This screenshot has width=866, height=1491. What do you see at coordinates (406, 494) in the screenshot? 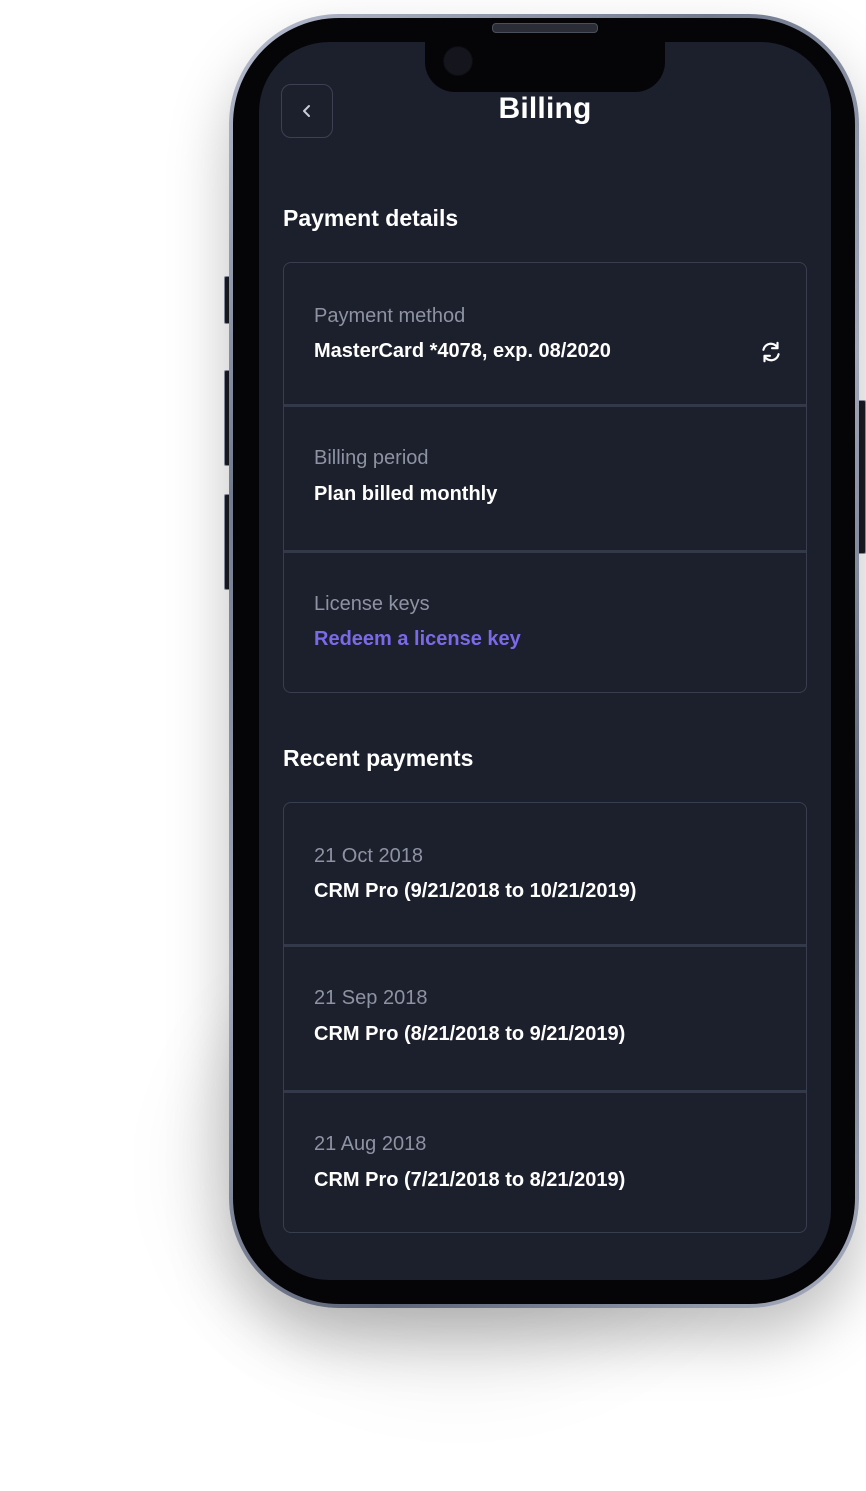
I see `billing-period-value: Plan billed monthly` at bounding box center [406, 494].